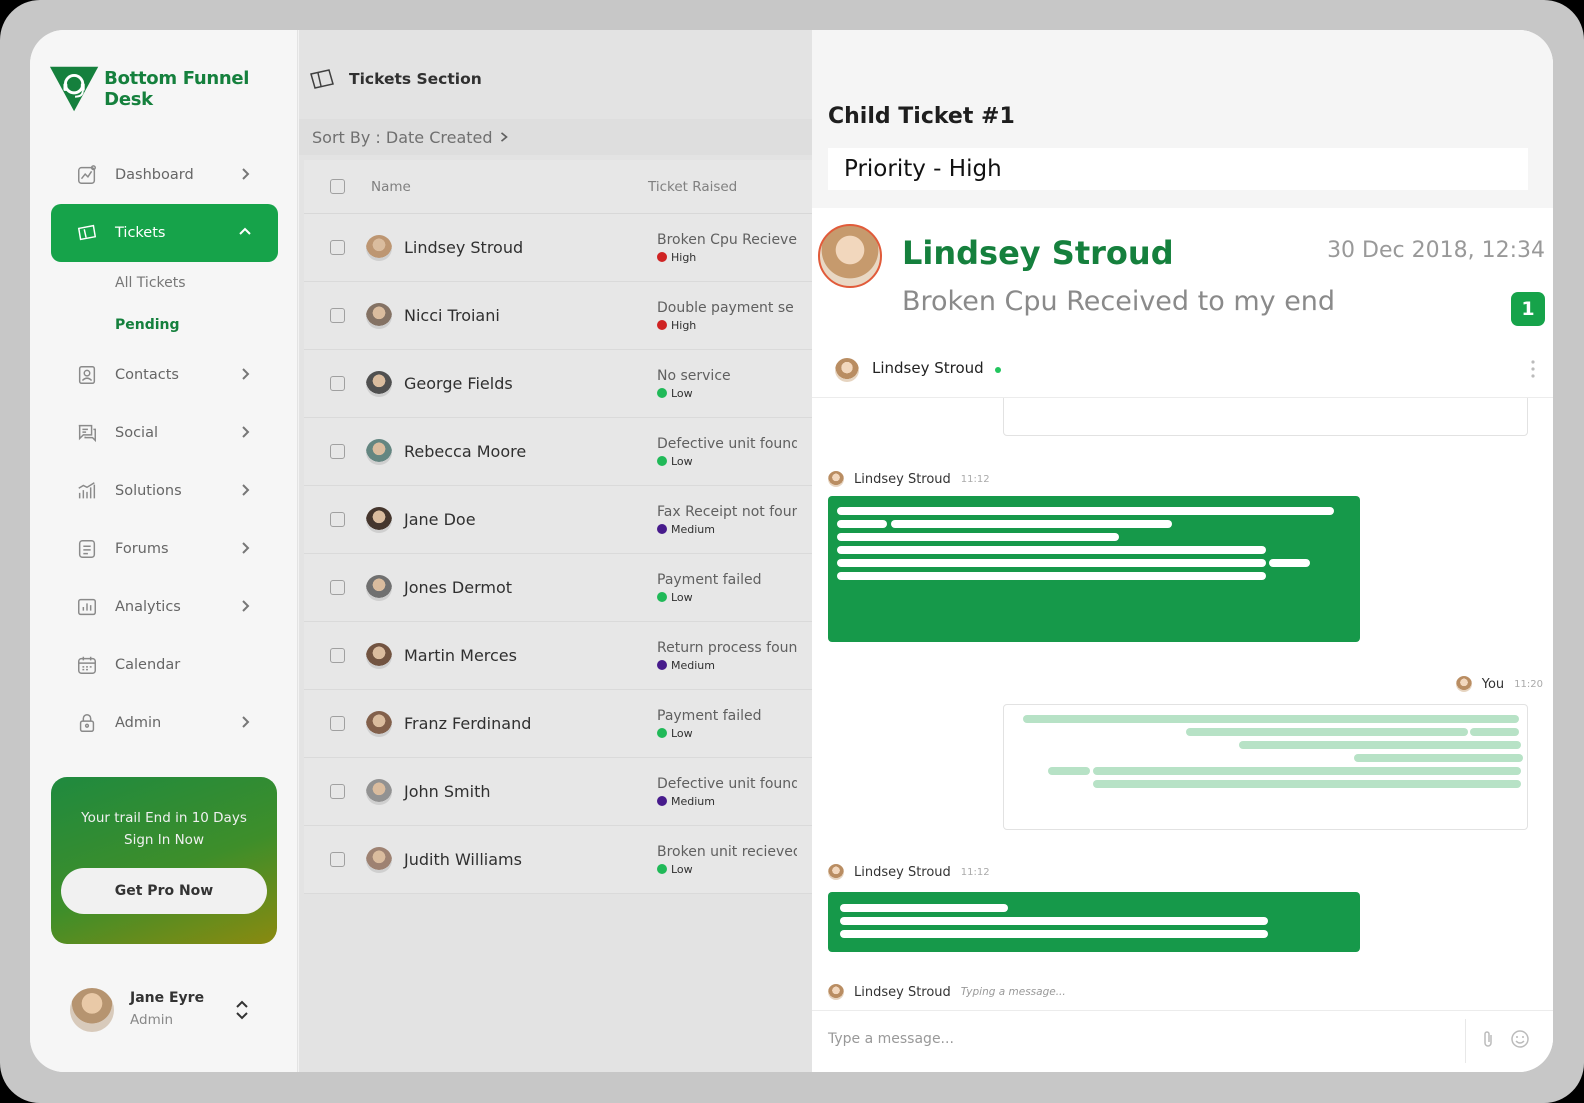 The height and width of the screenshot is (1103, 1584). What do you see at coordinates (87, 233) in the screenshot?
I see `ticket-icon` at bounding box center [87, 233].